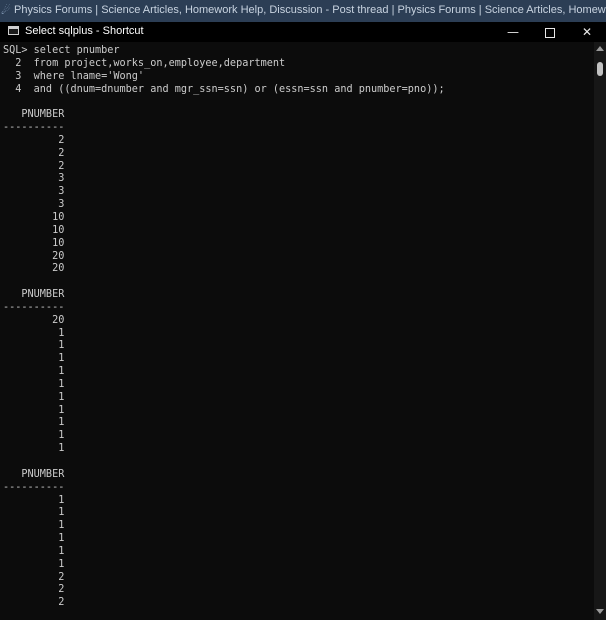 This screenshot has width=606, height=620. I want to click on scroll-up-arrow-icon, so click(600, 48).